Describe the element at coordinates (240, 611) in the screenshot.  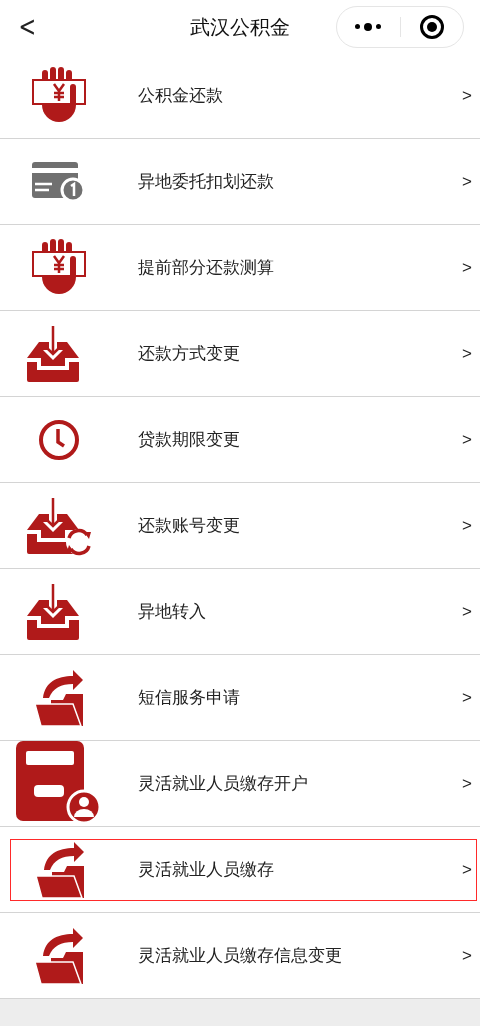
I see `menu-item: 异地转入 >` at that location.